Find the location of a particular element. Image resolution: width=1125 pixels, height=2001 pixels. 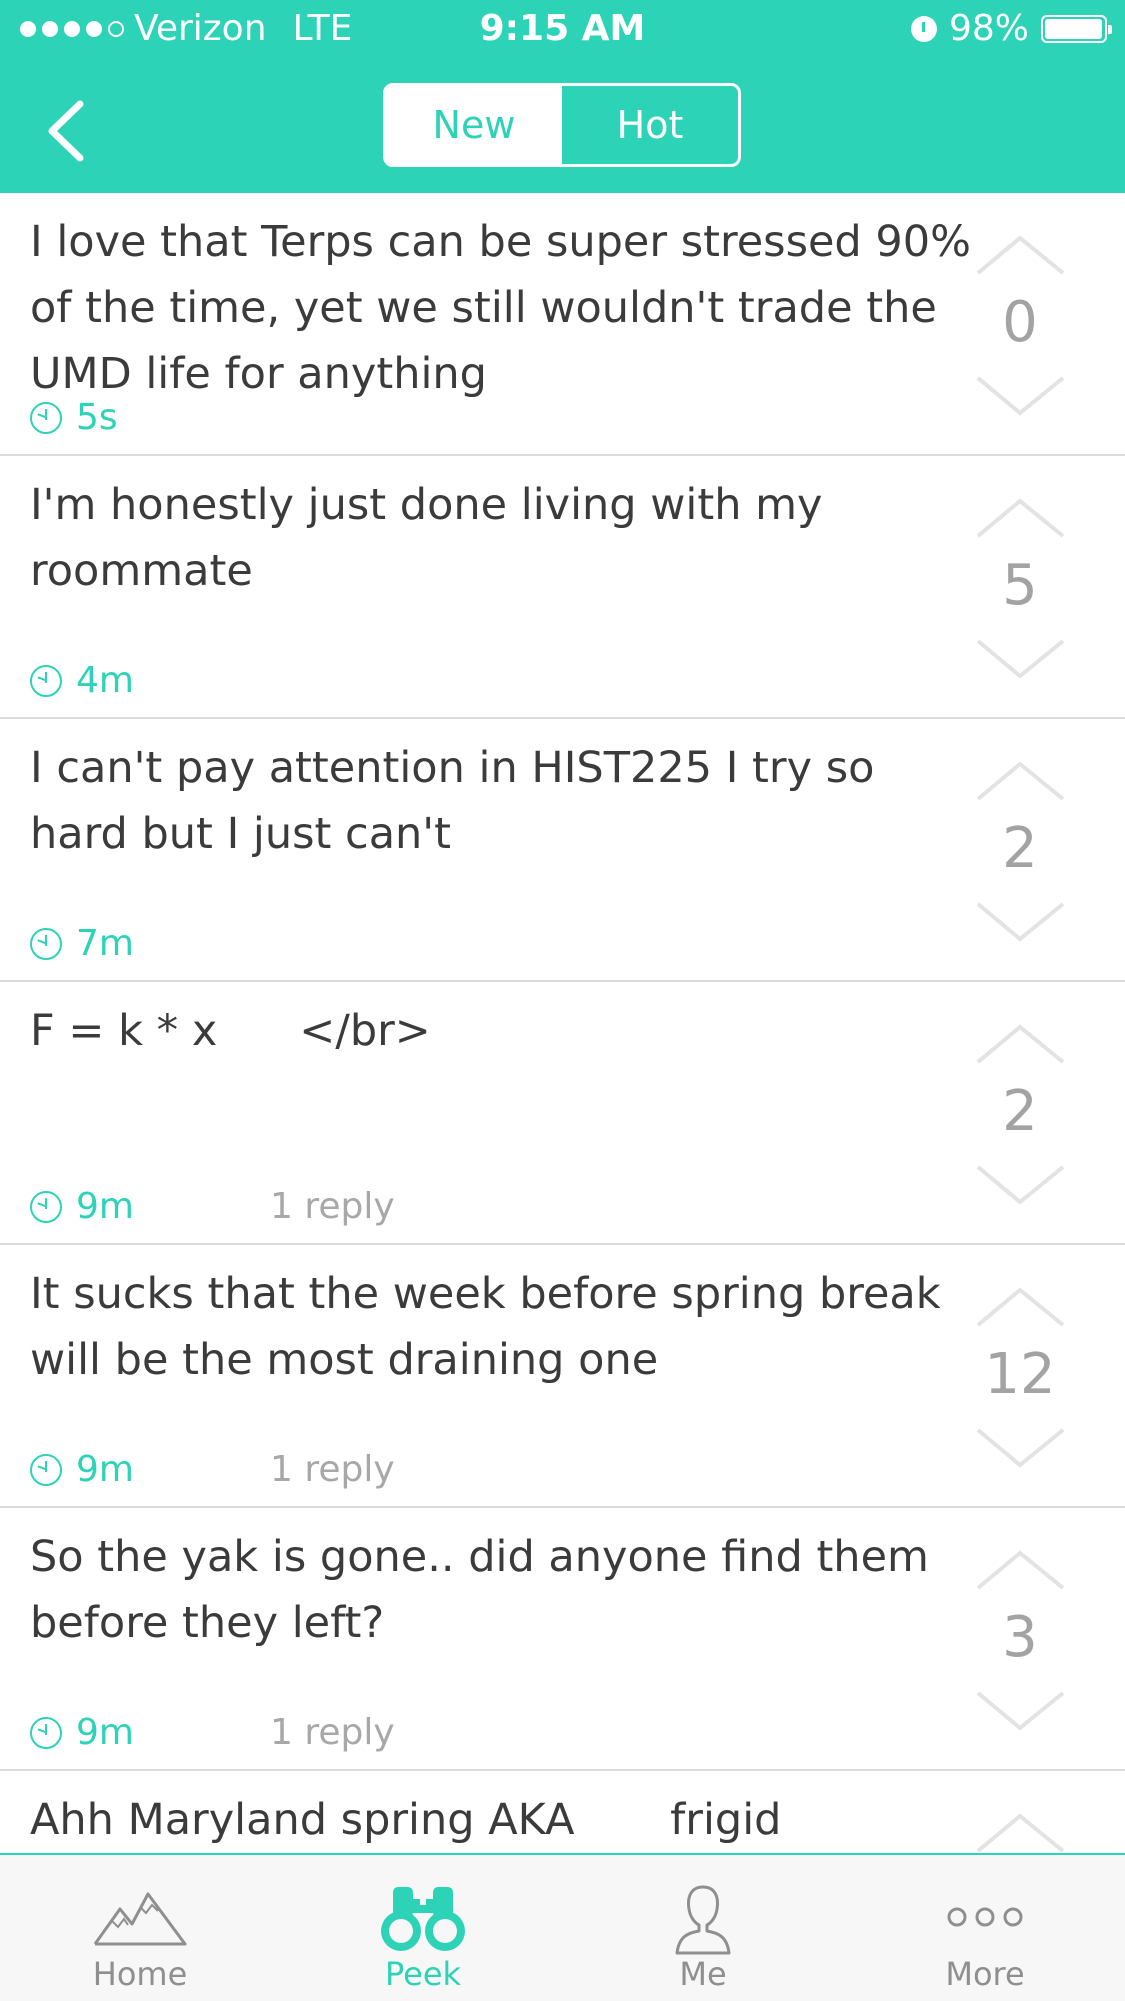

post-time: 4m is located at coordinates (105, 680).